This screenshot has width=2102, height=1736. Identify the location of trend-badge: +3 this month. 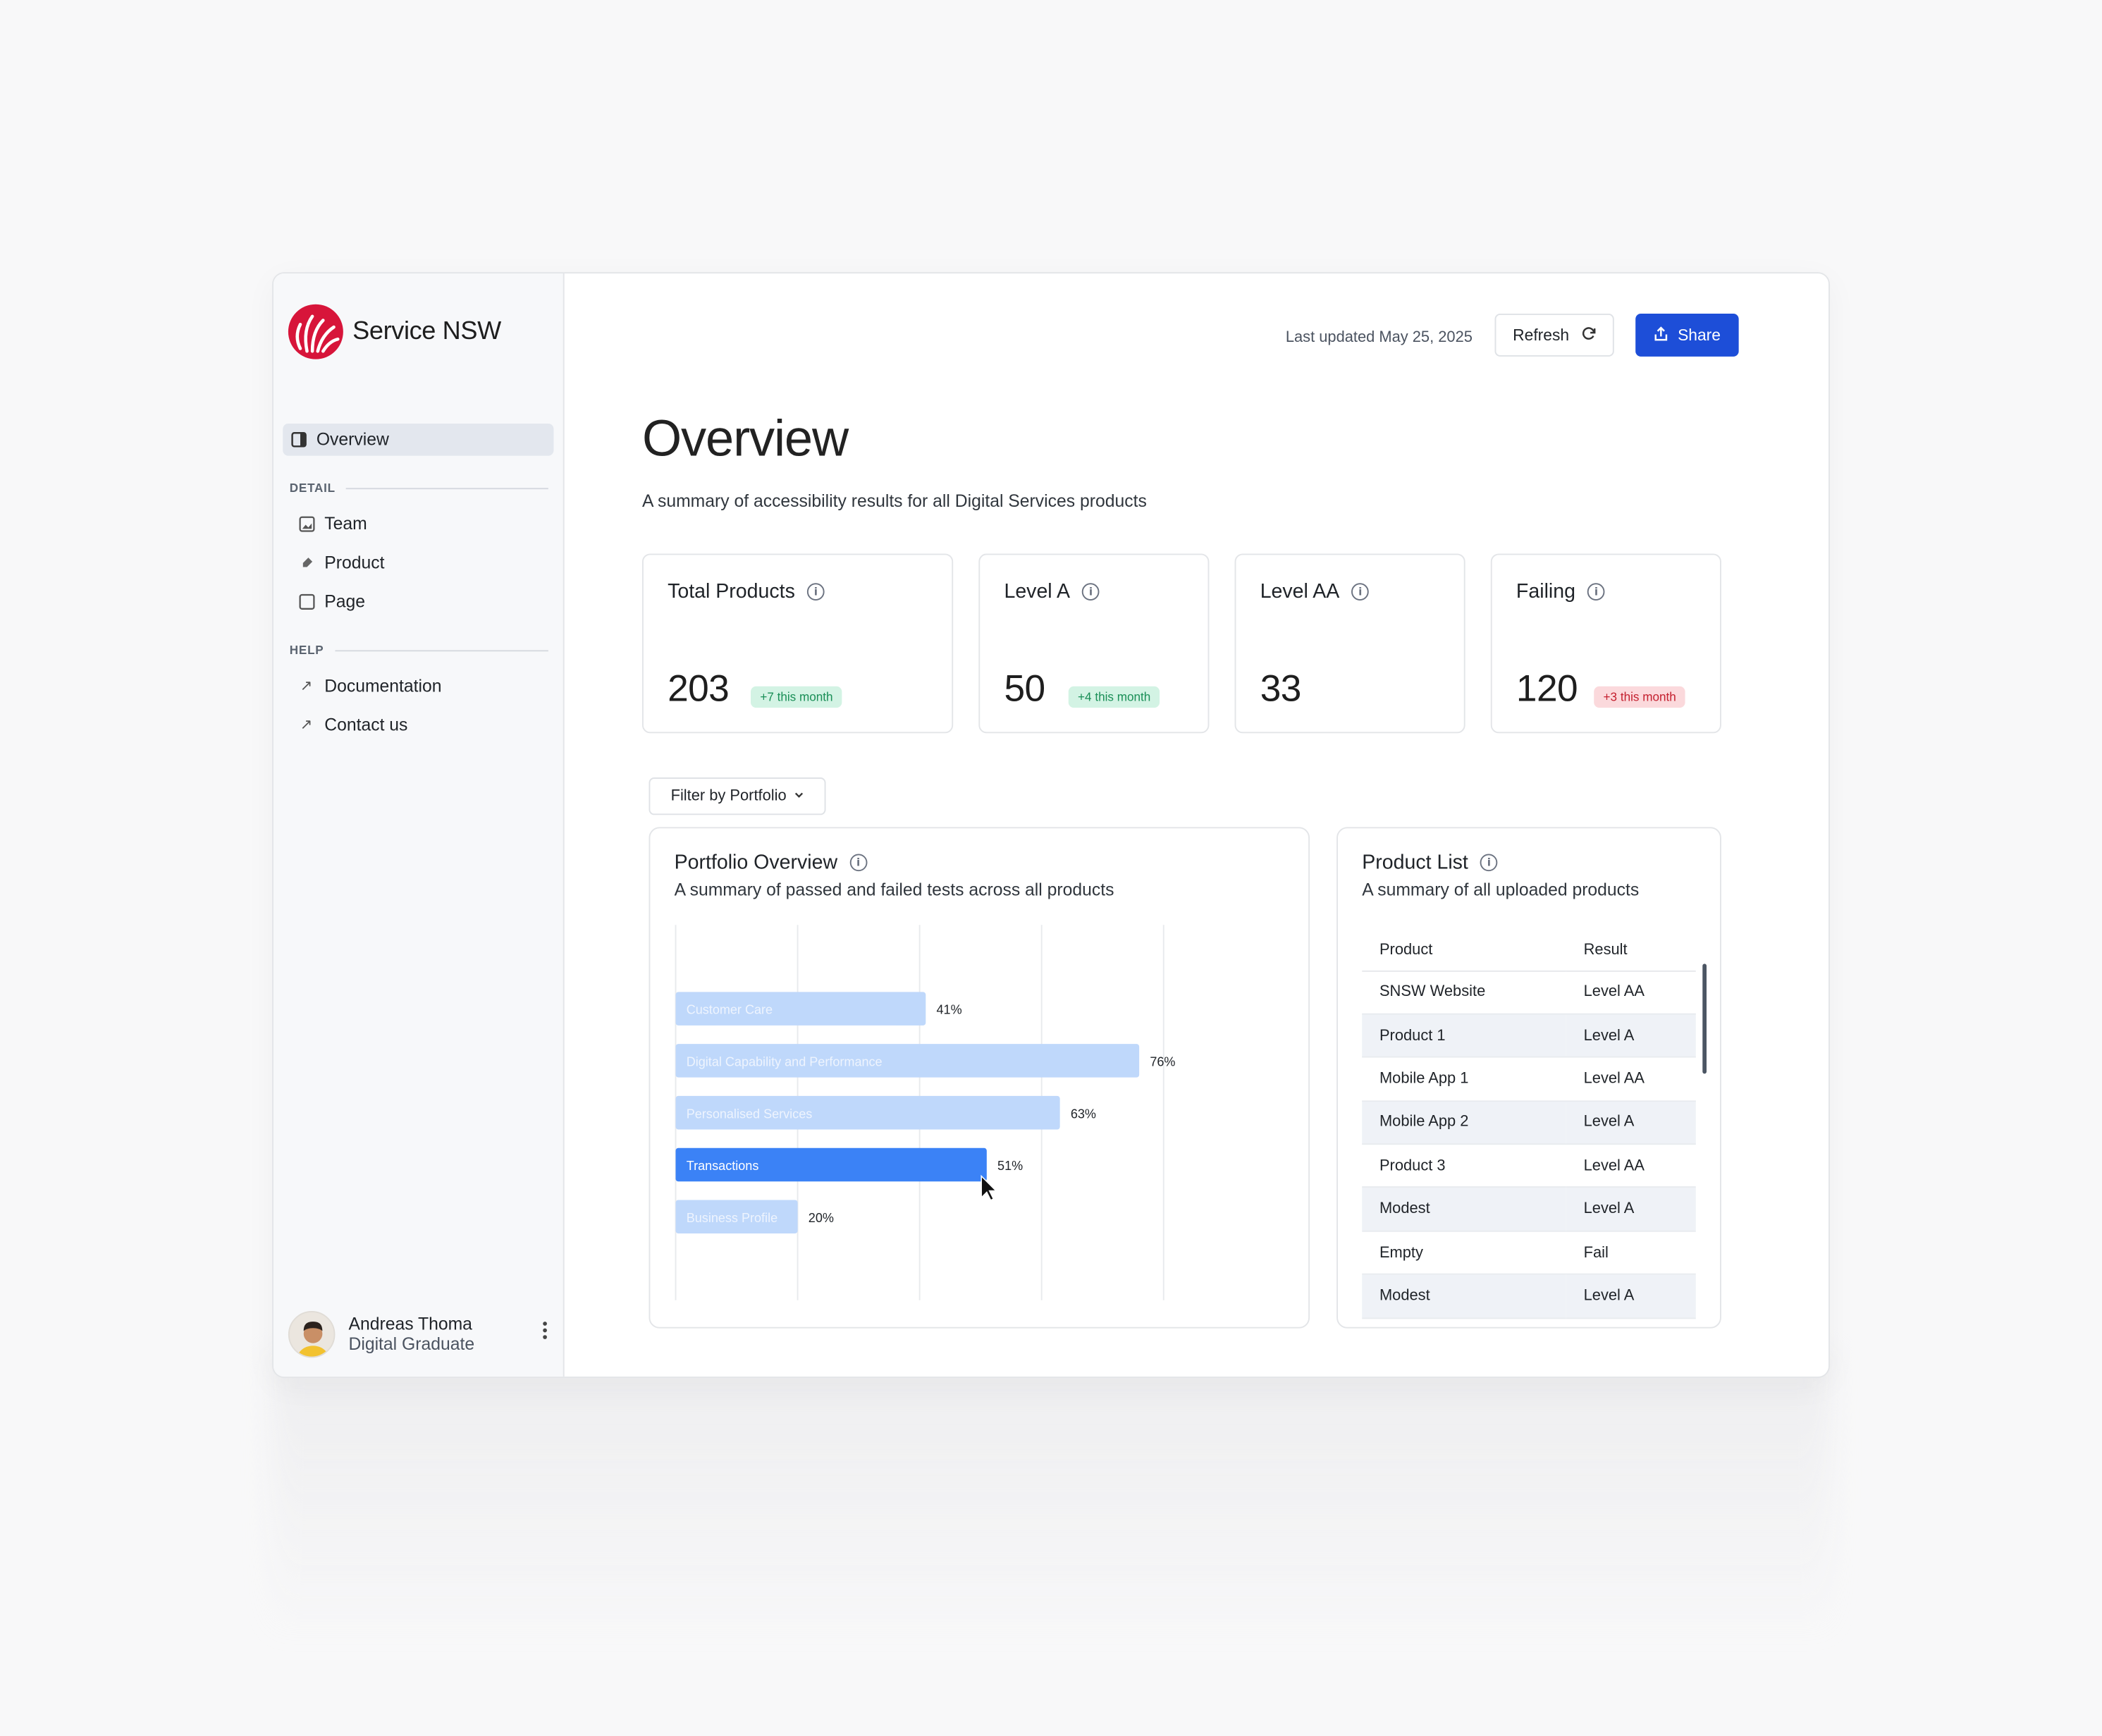
(1640, 697).